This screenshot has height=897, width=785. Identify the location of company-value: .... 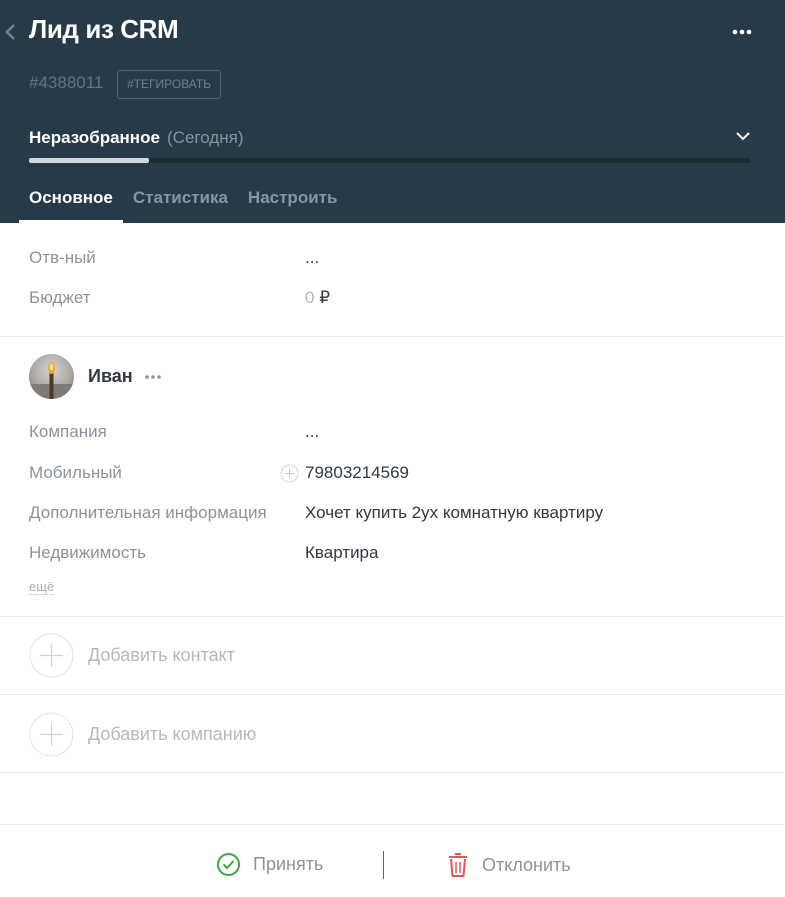
(312, 432).